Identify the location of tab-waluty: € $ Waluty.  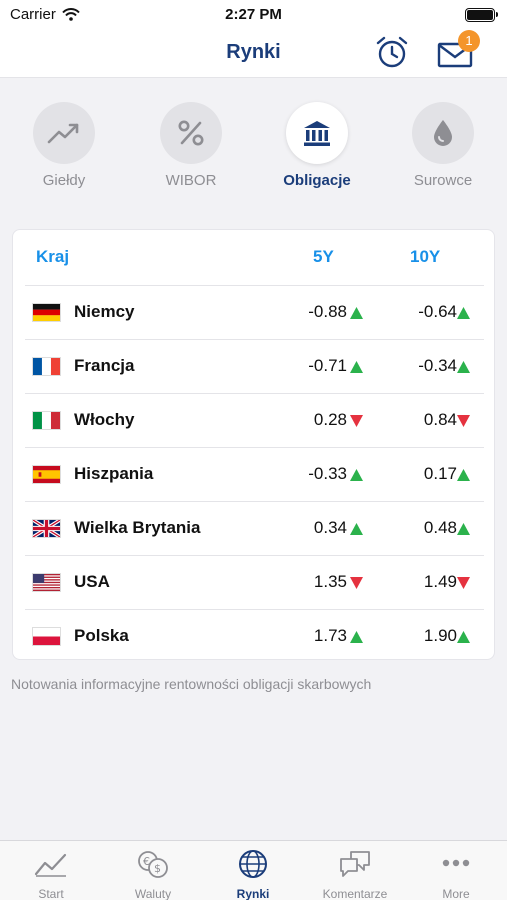
(153, 874).